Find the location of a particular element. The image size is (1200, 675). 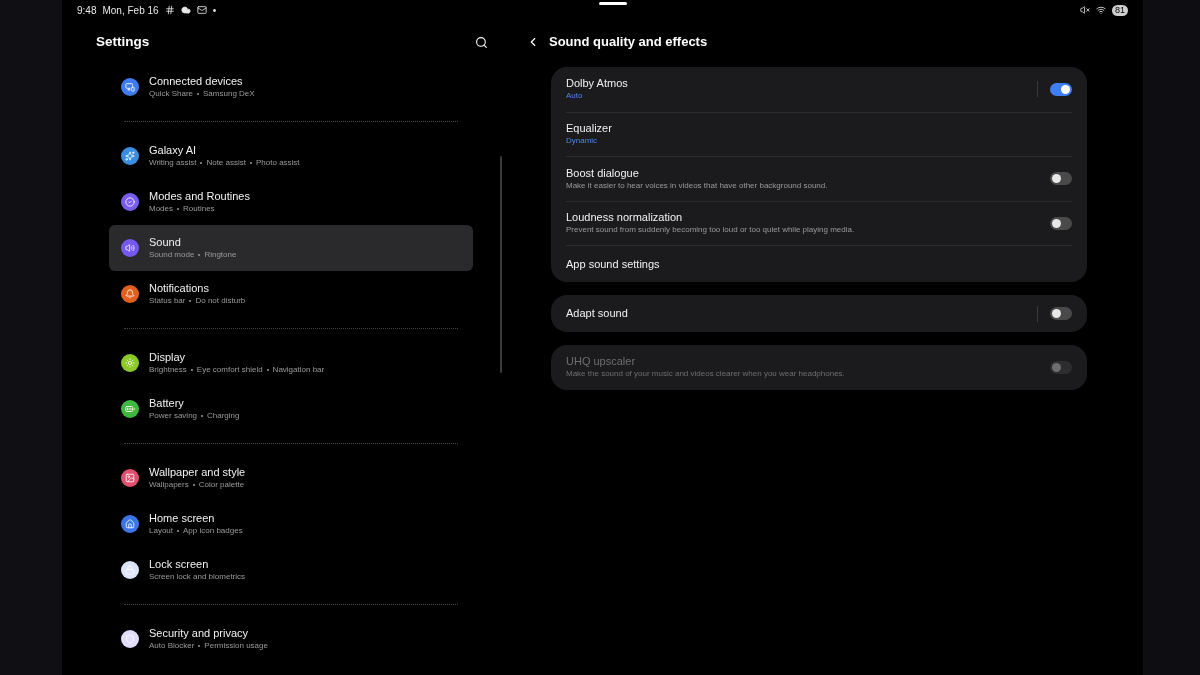

item-title: Notifications is located at coordinates (179, 288).